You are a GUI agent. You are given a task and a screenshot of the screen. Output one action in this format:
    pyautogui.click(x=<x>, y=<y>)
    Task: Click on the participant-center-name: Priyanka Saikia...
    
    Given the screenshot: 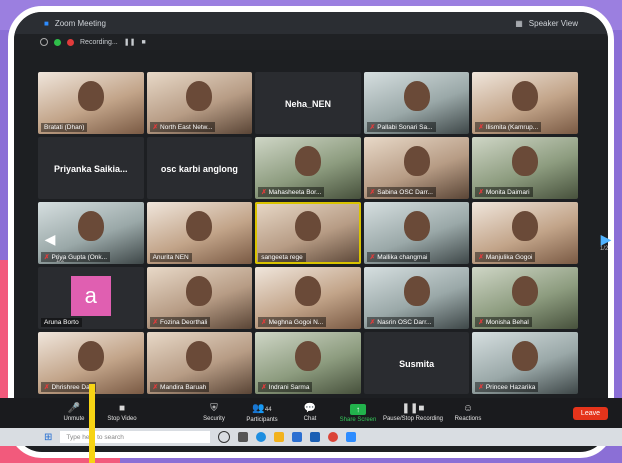 What is the action you would take?
    pyautogui.click(x=91, y=169)
    